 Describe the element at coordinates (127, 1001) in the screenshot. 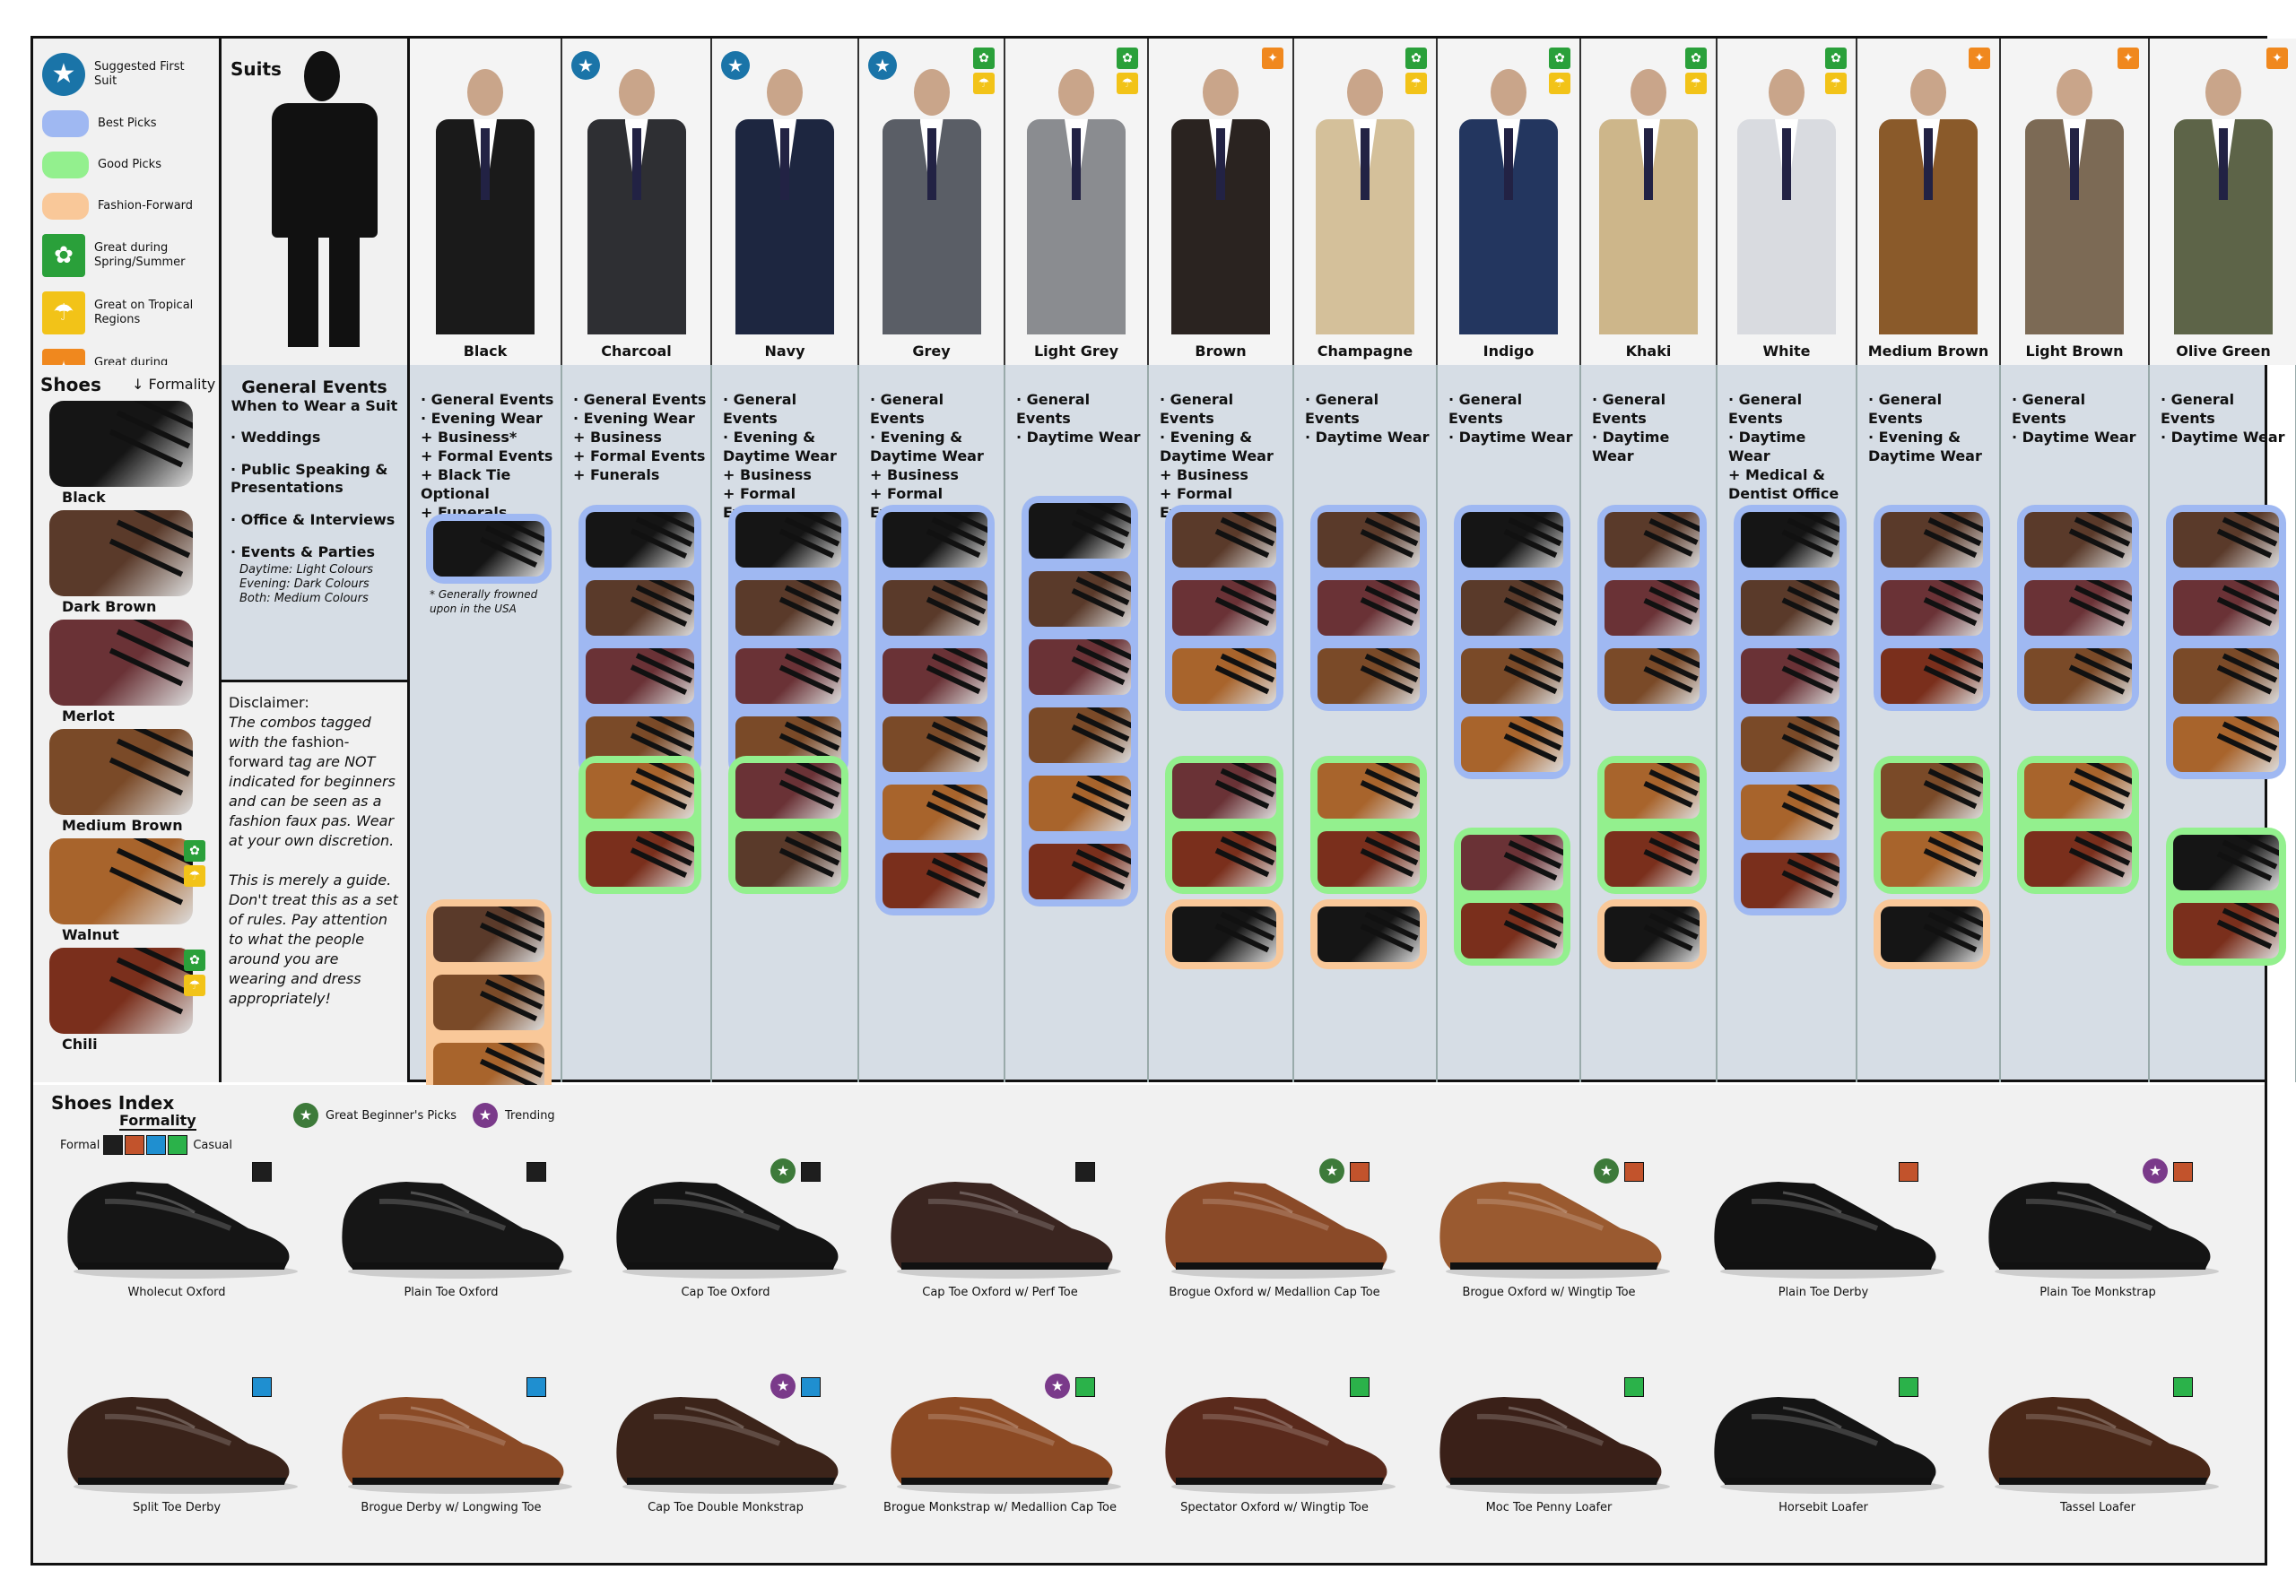

I see `shoe-color-item: ✿ ☂ Chili` at that location.